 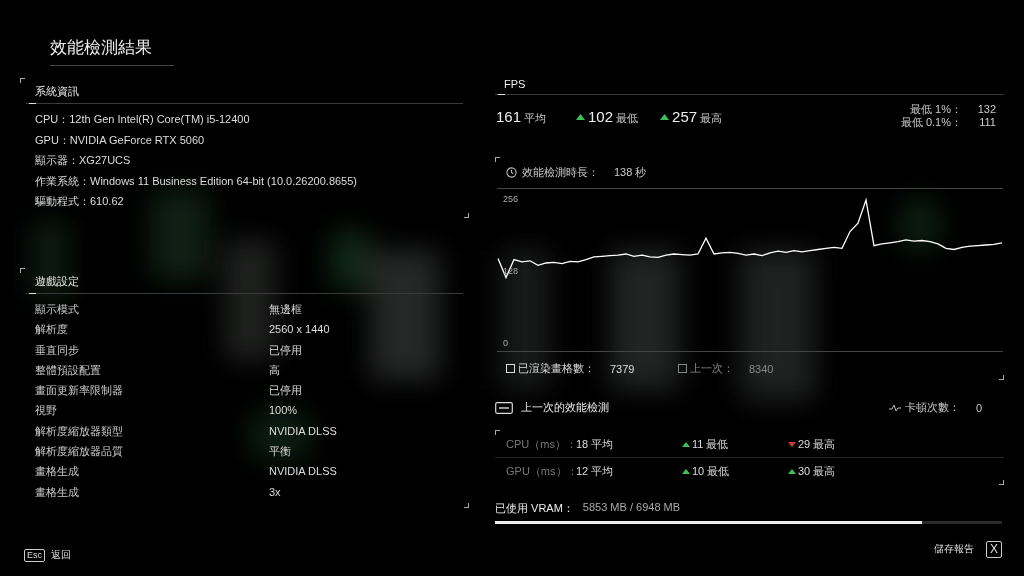 I want to click on stutter-value: 0, so click(x=978, y=407).